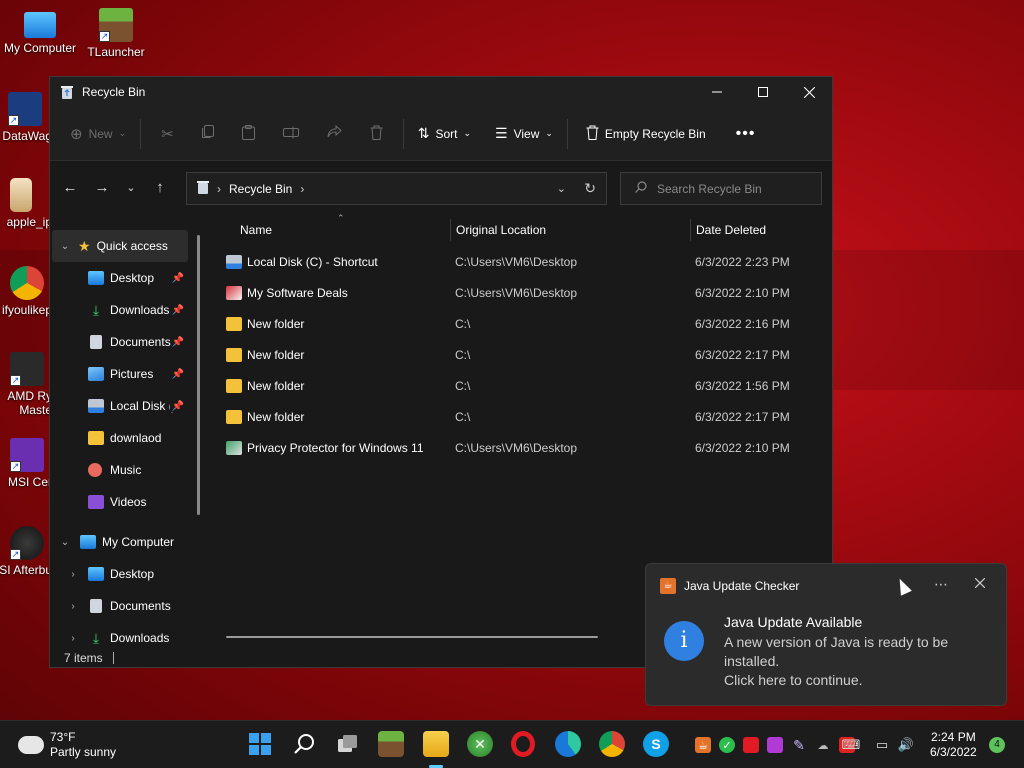 The height and width of the screenshot is (768, 1024). I want to click on title-bar: Recycle Bin, so click(441, 92).